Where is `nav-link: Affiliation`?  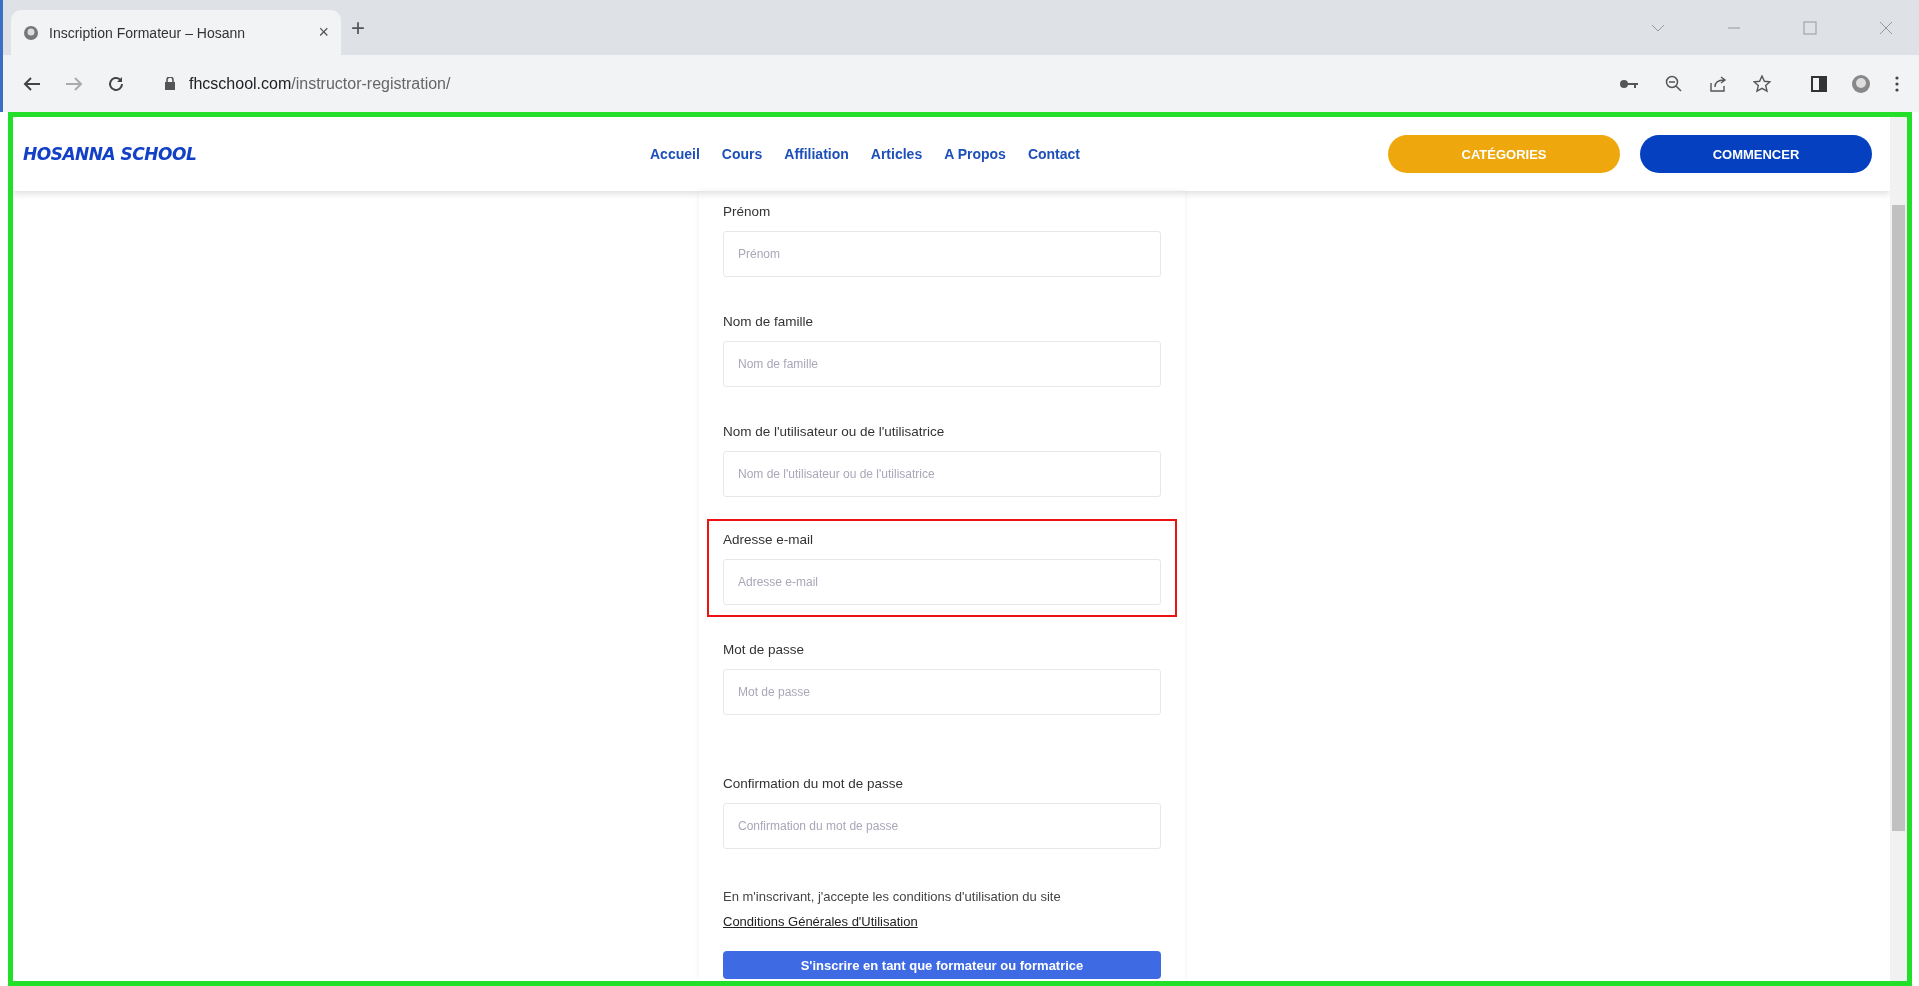
nav-link: Affiliation is located at coordinates (816, 154).